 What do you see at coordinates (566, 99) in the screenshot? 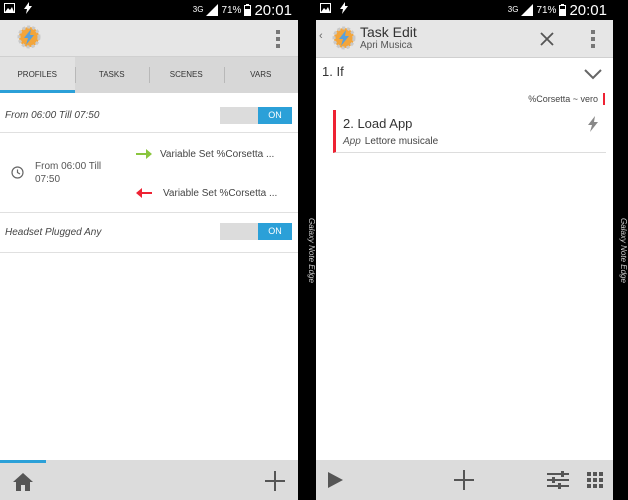
I see `condition-text: %Corsetta ~ vero` at bounding box center [566, 99].